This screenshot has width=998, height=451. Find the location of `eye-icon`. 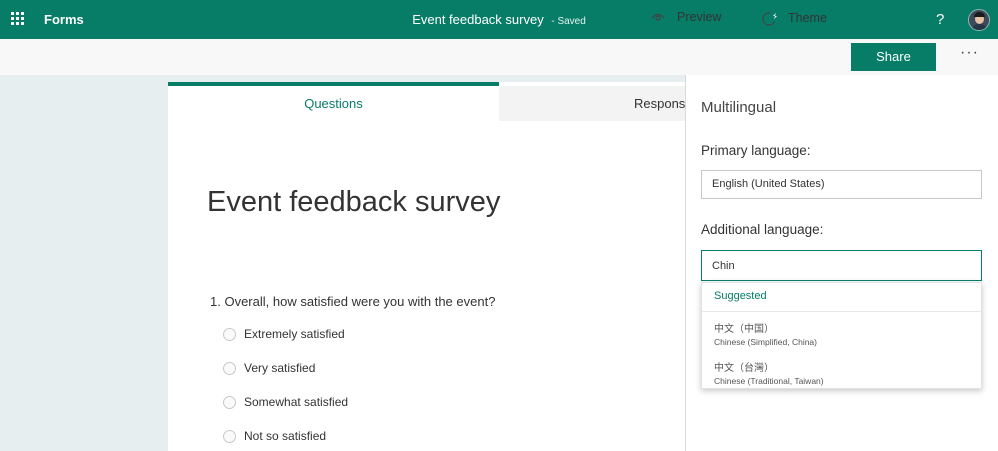

eye-icon is located at coordinates (658, 17).